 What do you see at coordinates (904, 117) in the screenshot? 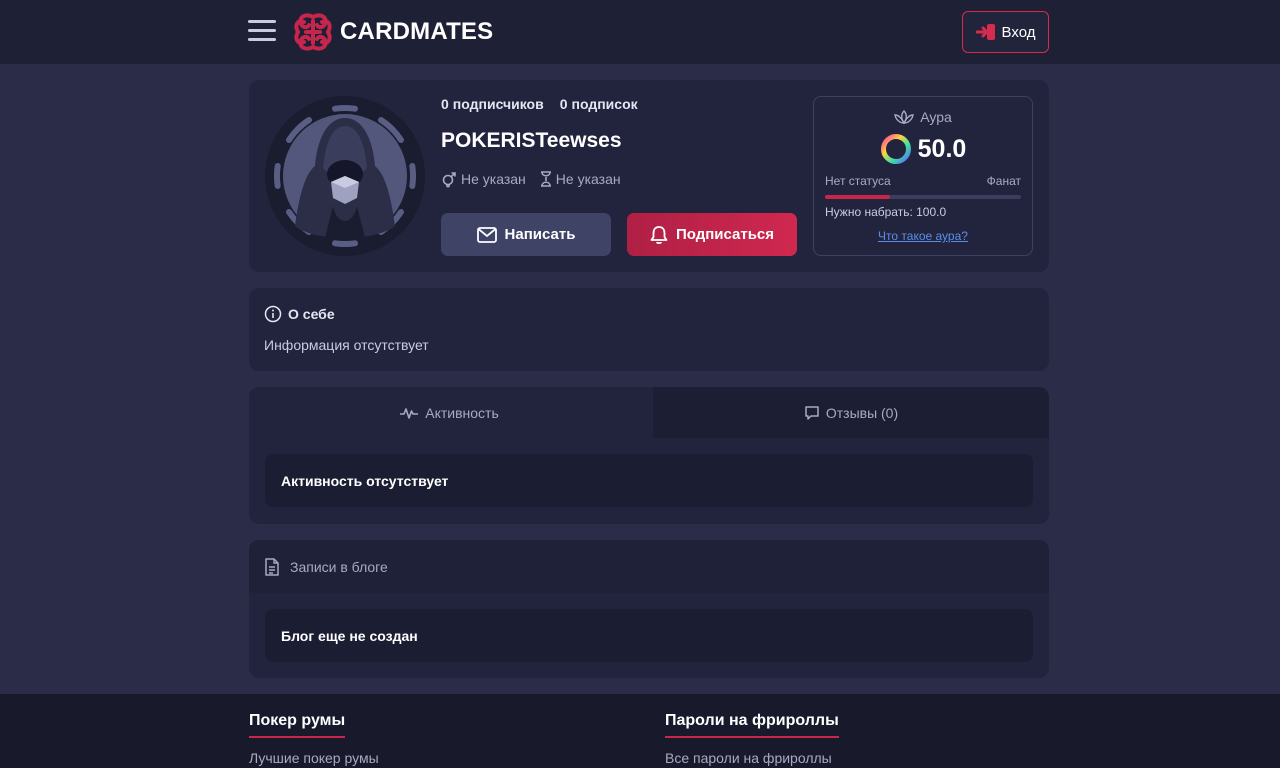
I see `lotus-icon` at bounding box center [904, 117].